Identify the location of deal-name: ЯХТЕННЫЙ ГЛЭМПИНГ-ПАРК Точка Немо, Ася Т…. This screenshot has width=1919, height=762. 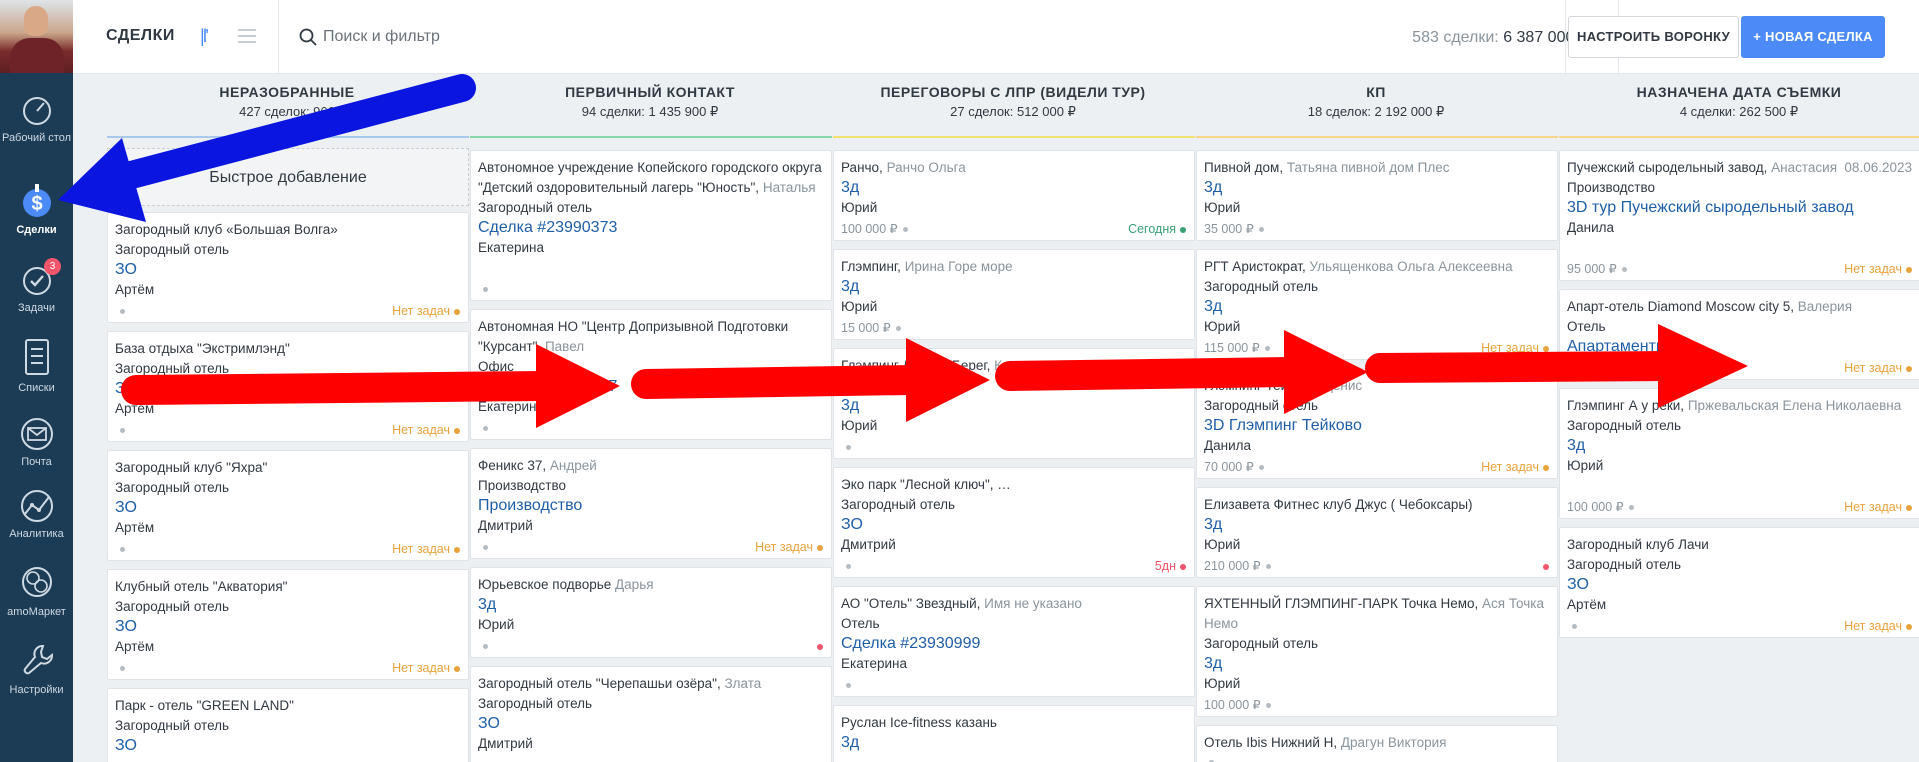
(1376, 614).